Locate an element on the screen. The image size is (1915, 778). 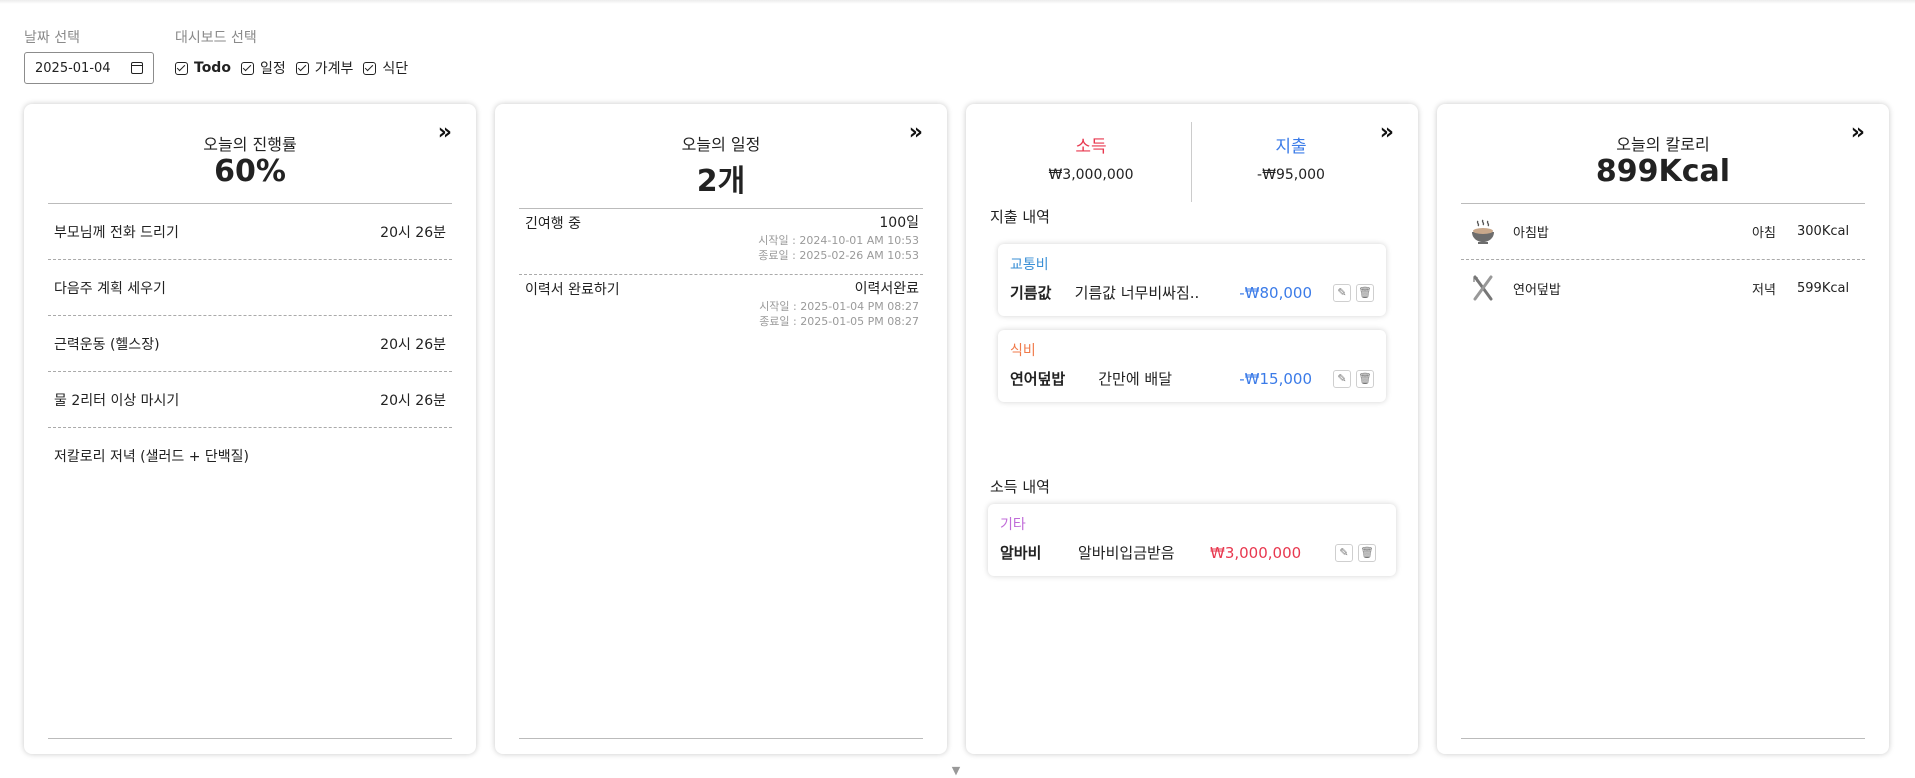
checkbox-todo: Todo is located at coordinates (203, 68).